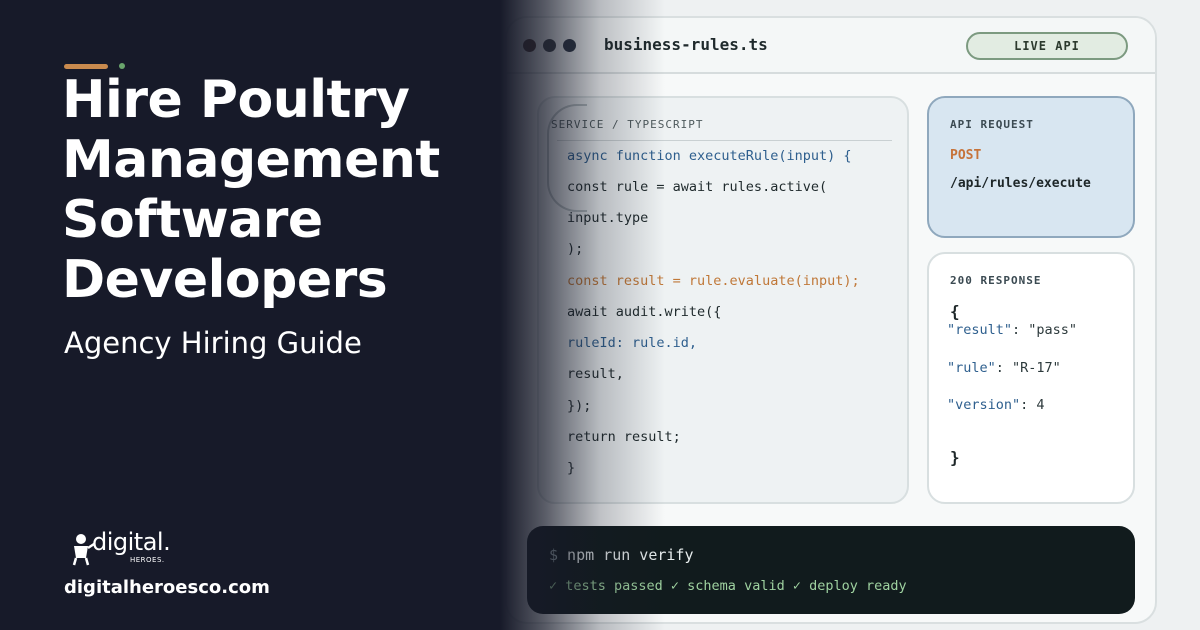 Image resolution: width=1200 pixels, height=630 pixels. What do you see at coordinates (1028, 368) in the screenshot?
I see `json-value: : "R-17"` at bounding box center [1028, 368].